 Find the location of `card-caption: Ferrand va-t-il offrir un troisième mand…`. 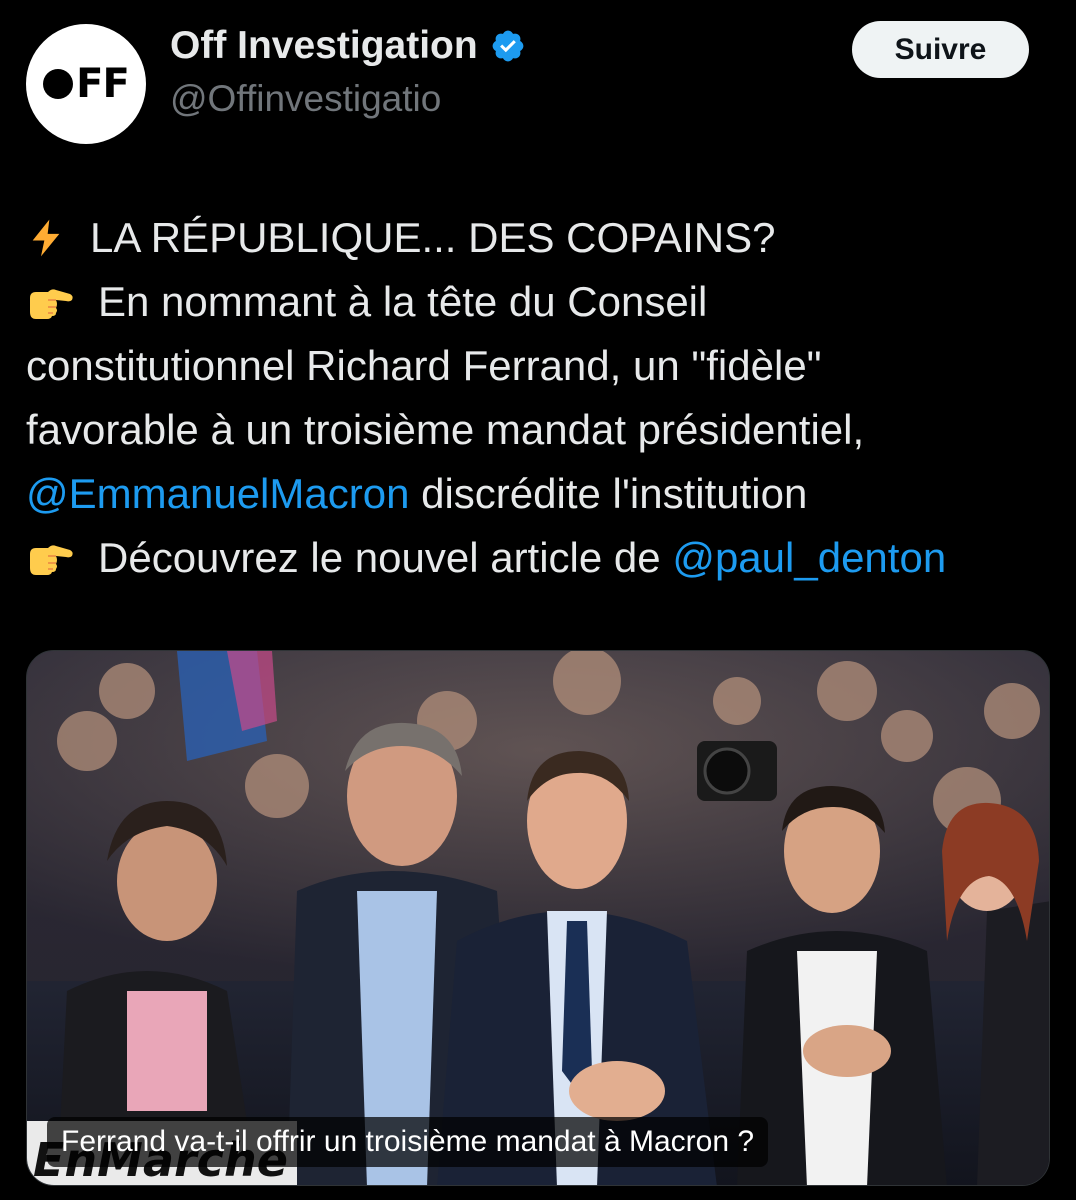

card-caption: Ferrand va-t-il offrir un troisième mand… is located at coordinates (408, 1142).